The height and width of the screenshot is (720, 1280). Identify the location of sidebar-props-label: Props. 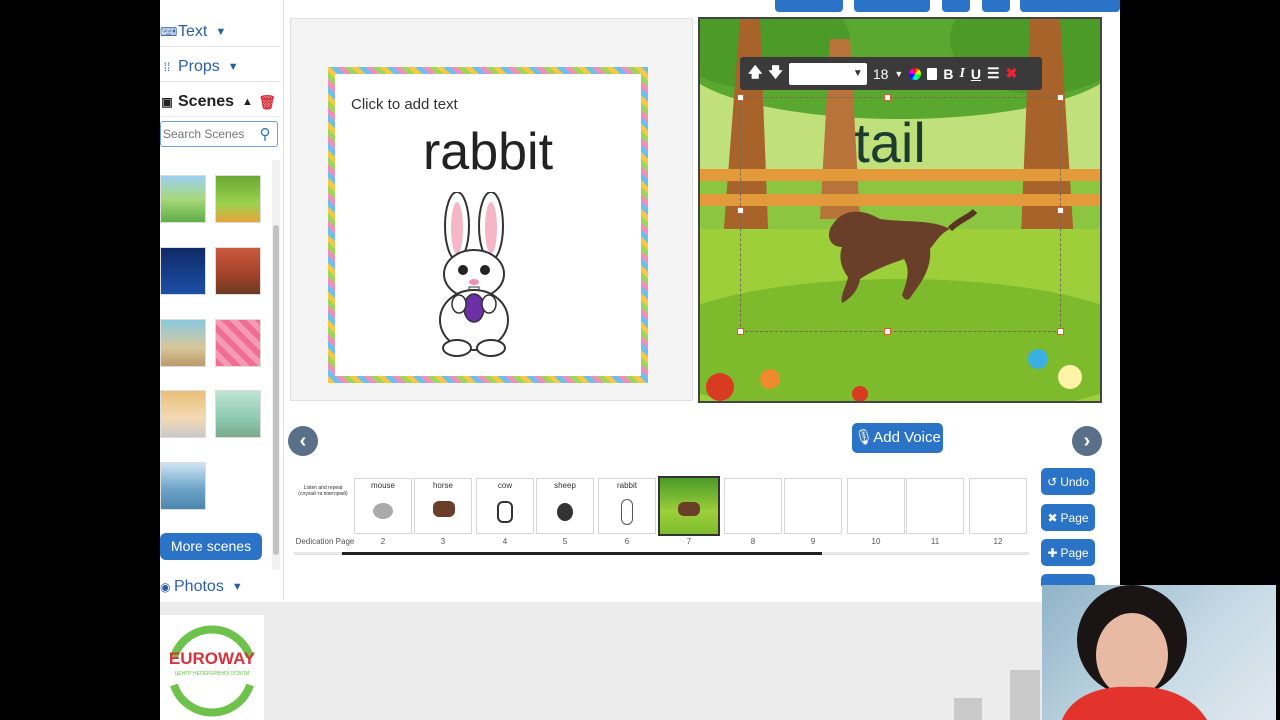
(199, 66).